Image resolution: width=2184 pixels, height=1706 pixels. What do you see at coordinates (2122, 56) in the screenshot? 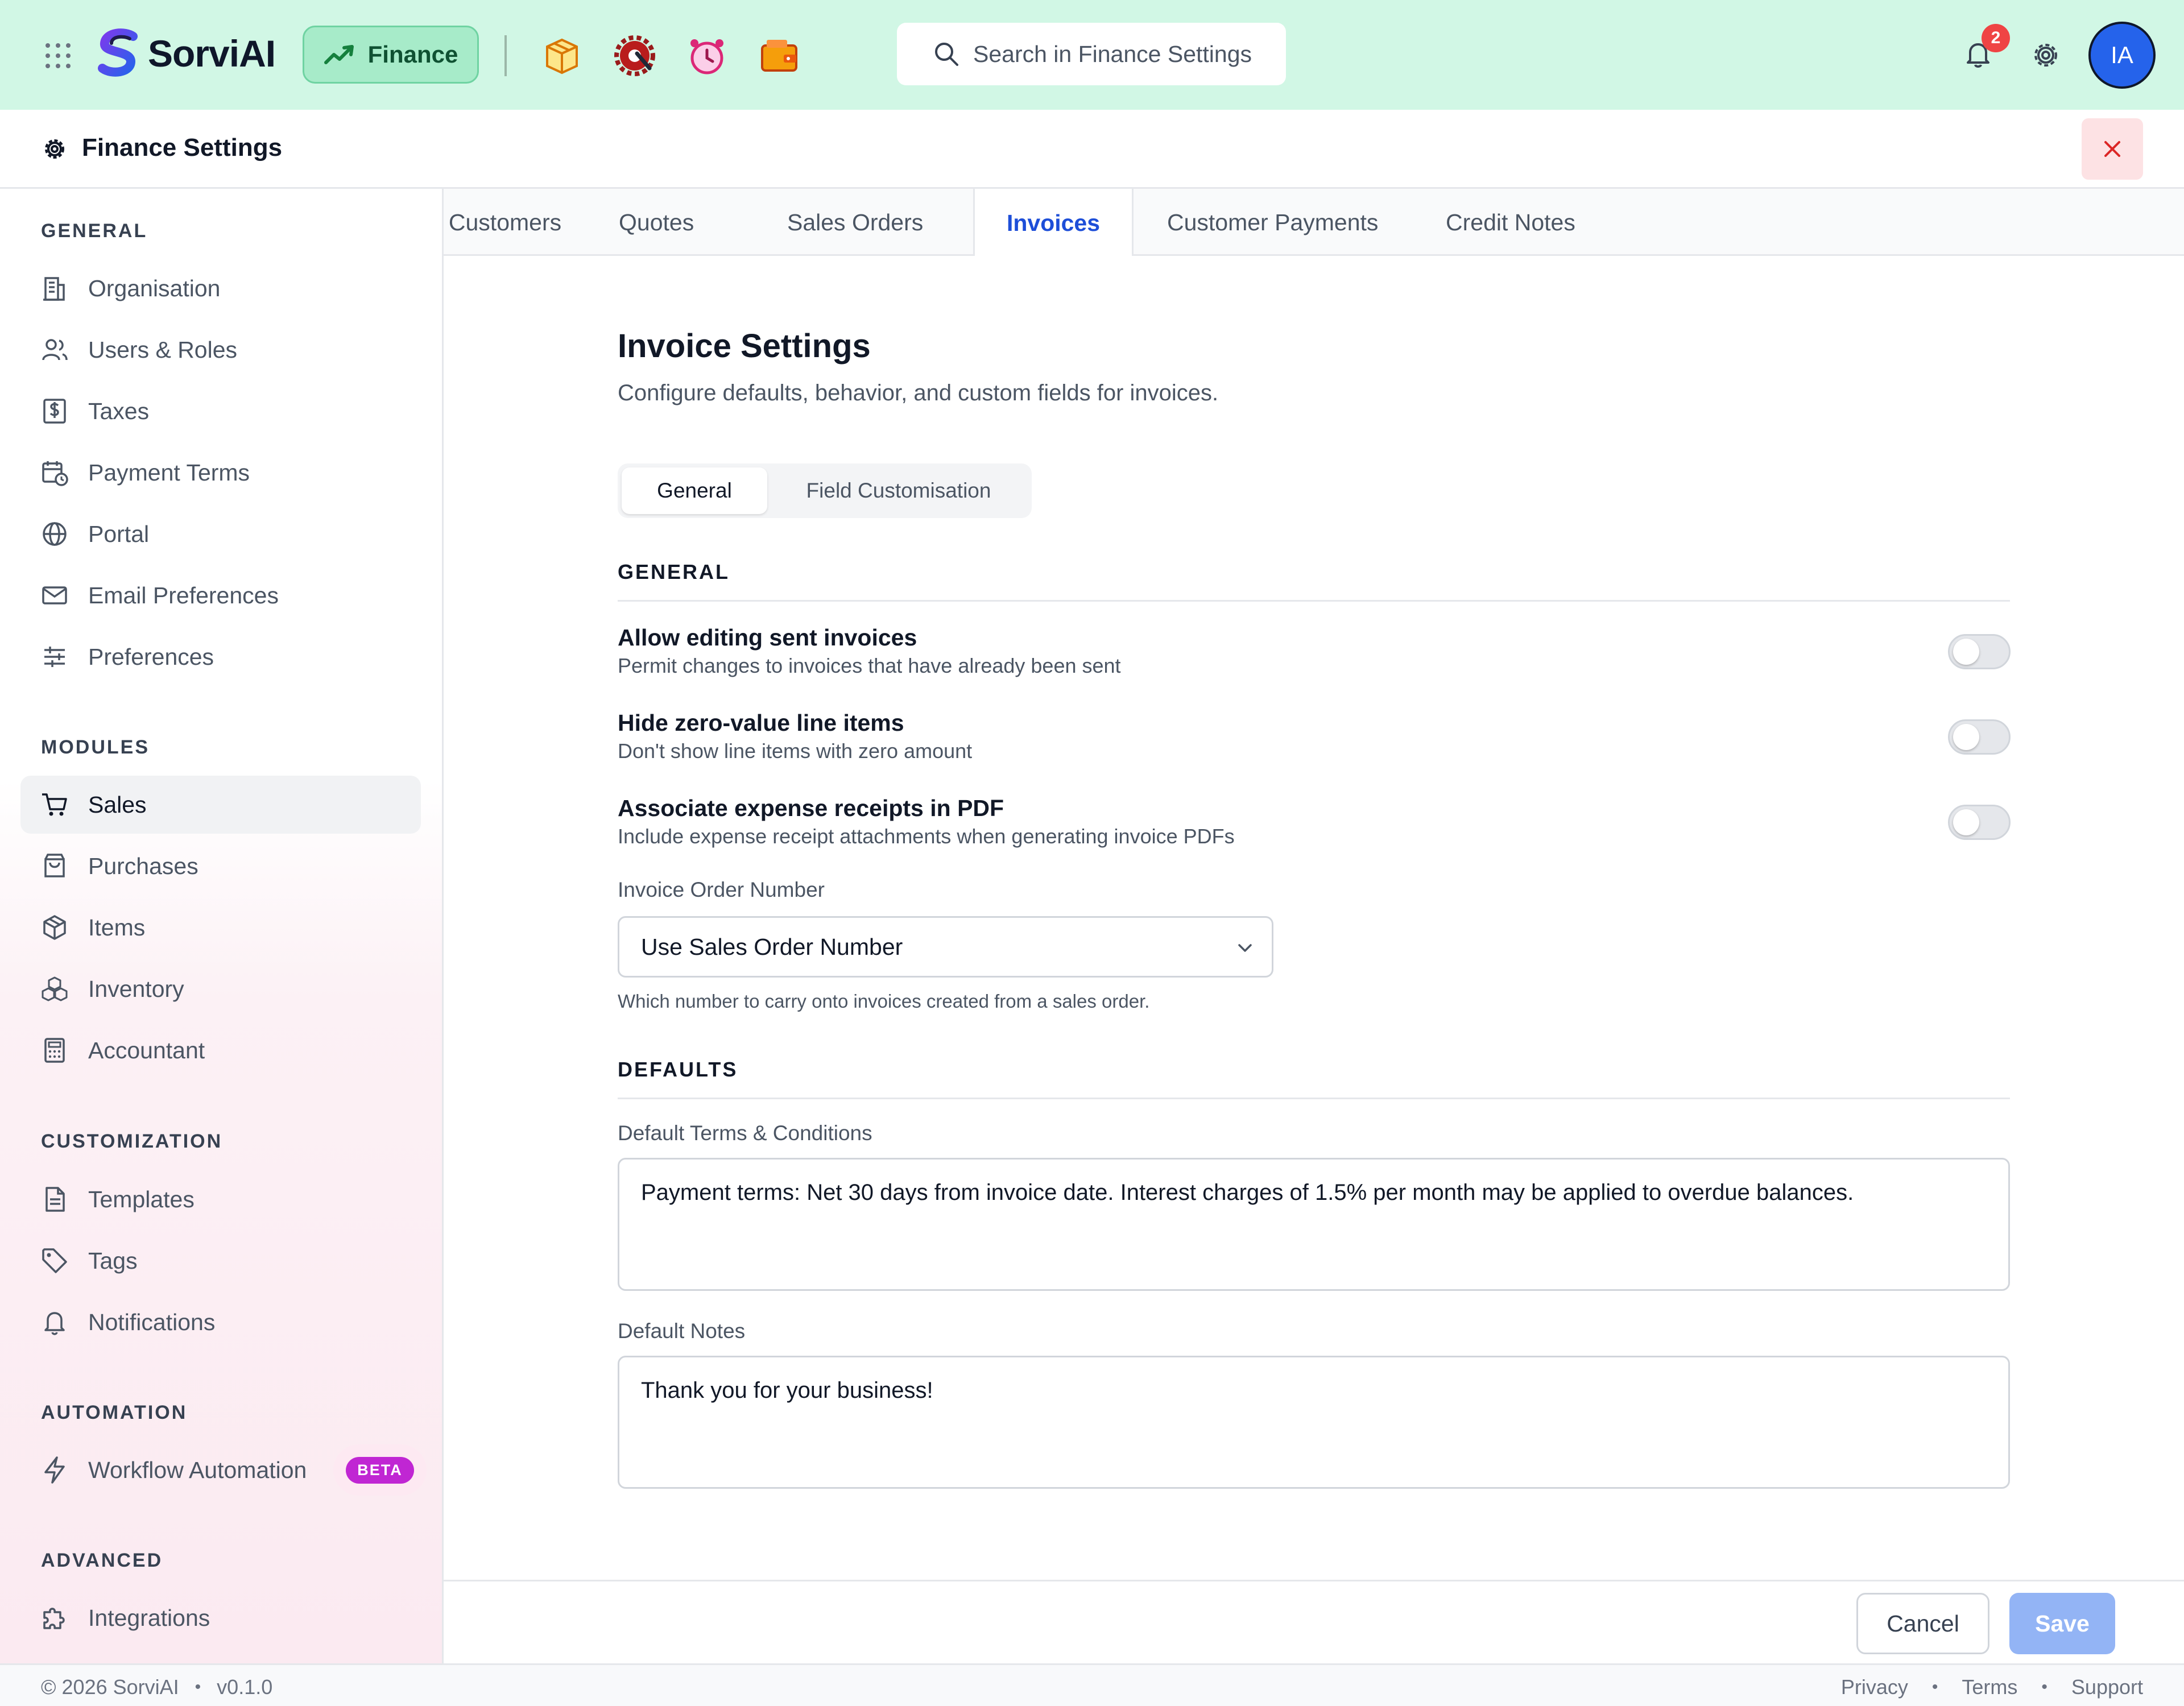
I see `user-avatar: IA` at bounding box center [2122, 56].